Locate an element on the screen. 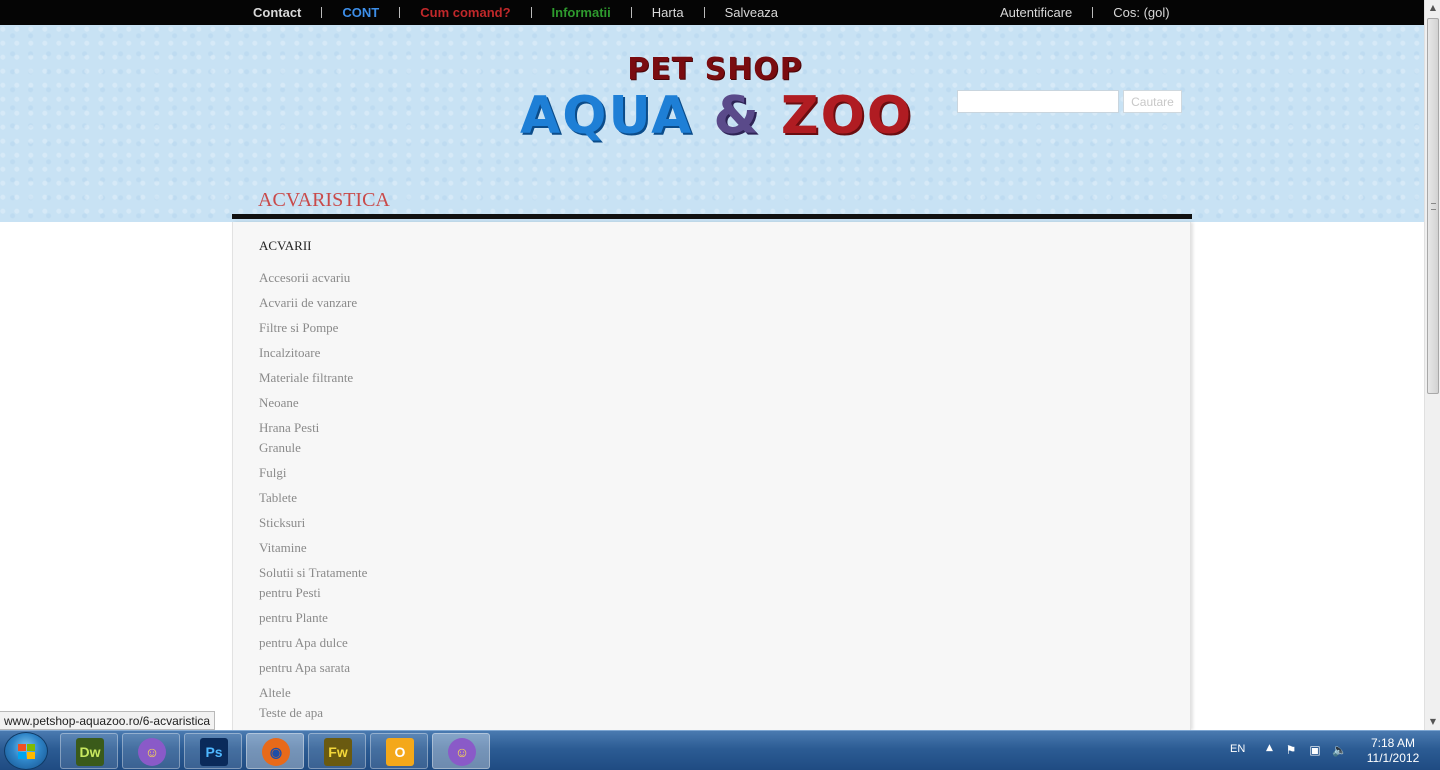  category-heading: ACVARII is located at coordinates (285, 246).